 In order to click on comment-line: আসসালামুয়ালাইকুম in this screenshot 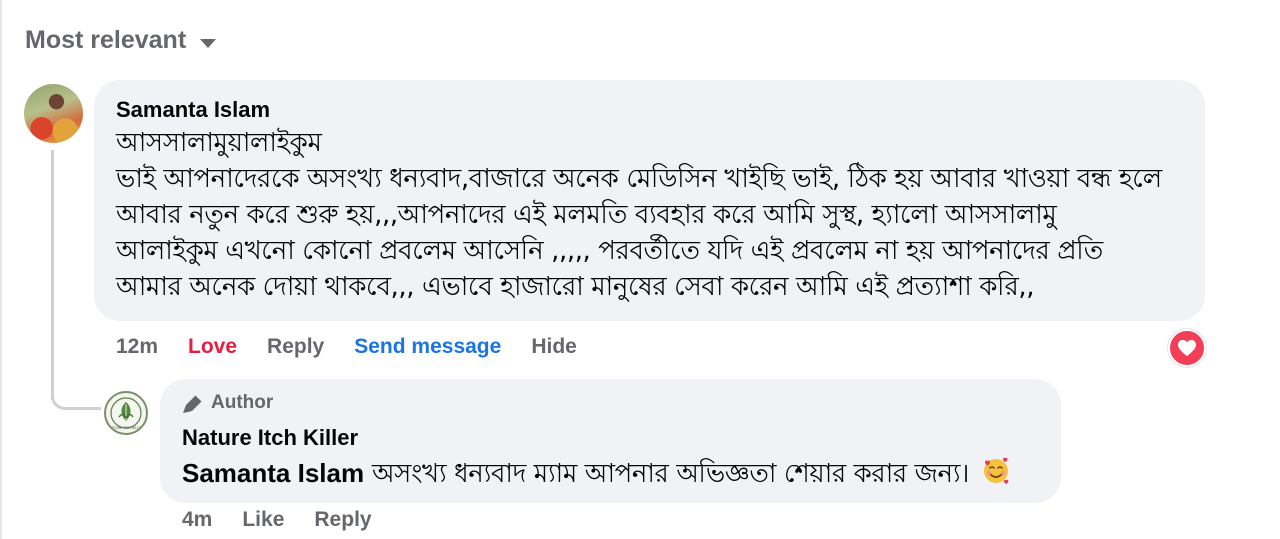, I will do `click(219, 143)`.